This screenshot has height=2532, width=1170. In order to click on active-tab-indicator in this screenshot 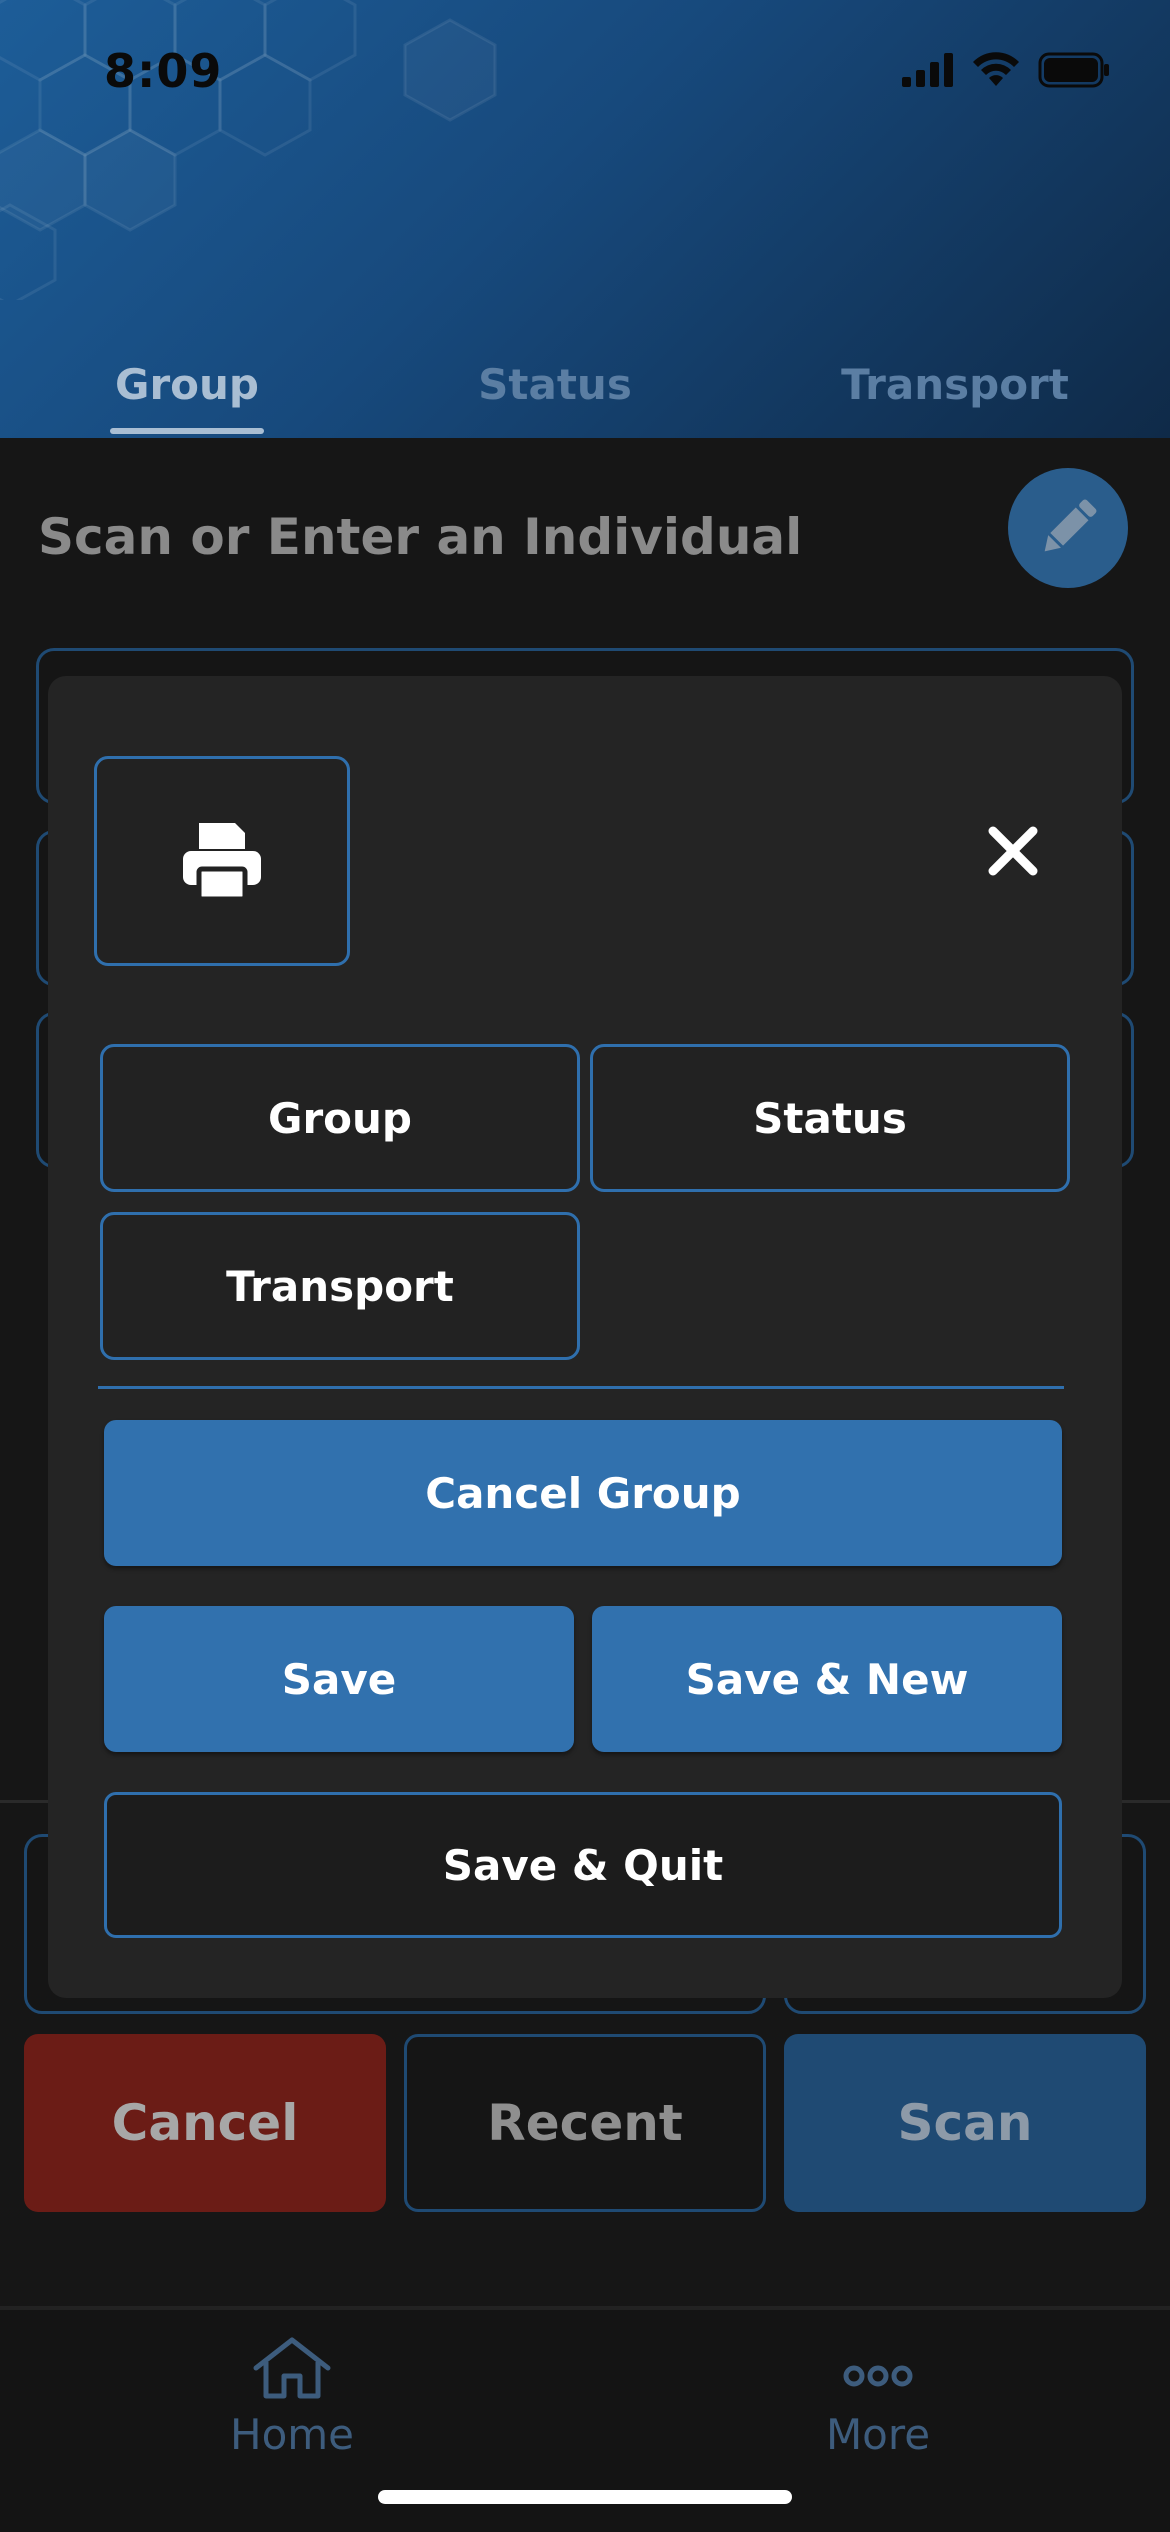, I will do `click(187, 431)`.